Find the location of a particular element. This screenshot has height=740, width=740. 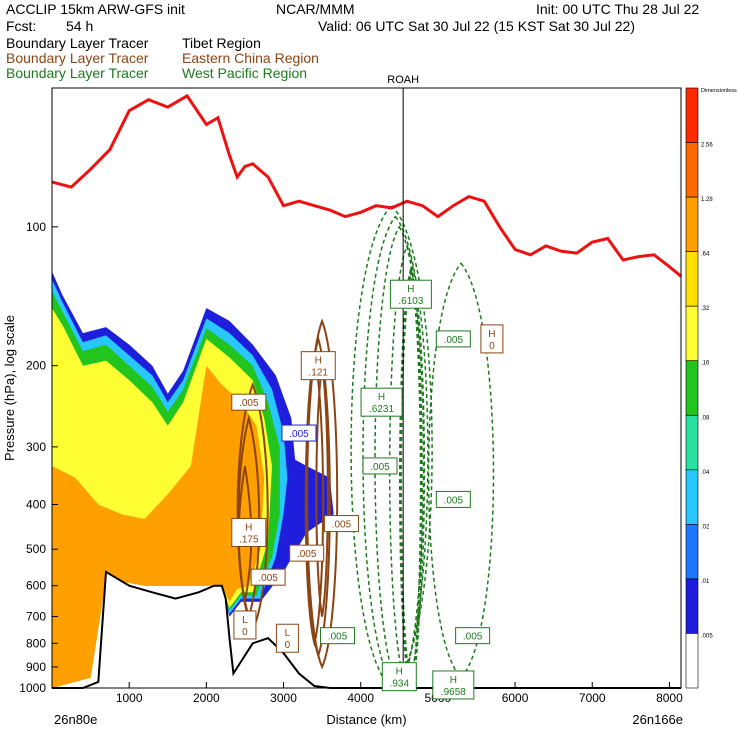

contour-extremum-17: H is located at coordinates (399, 672).